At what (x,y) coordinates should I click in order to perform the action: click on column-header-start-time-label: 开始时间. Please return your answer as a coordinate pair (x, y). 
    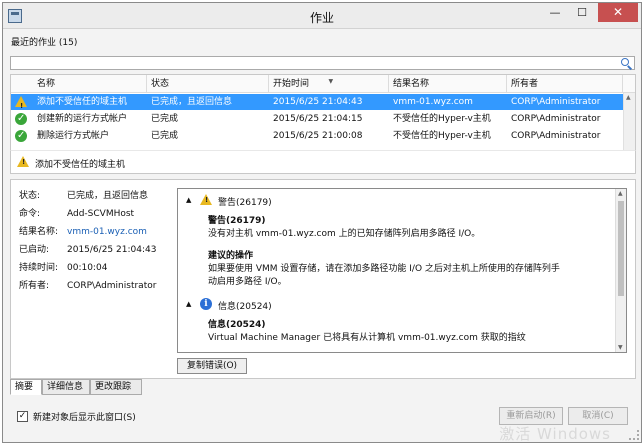
    Looking at the image, I should click on (291, 84).